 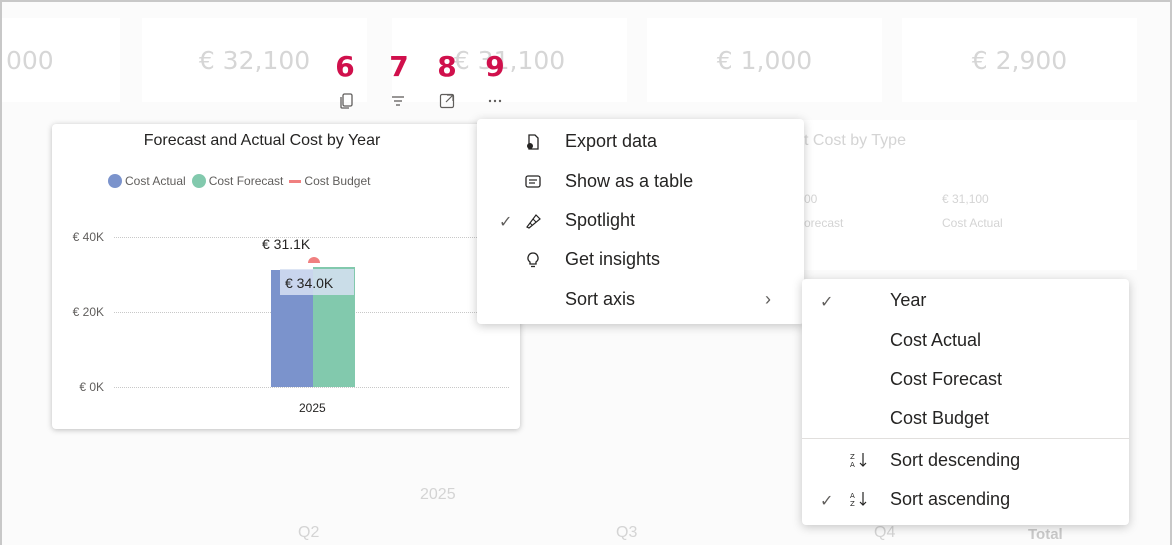 I want to click on background-quarter: Q2, so click(x=309, y=532).